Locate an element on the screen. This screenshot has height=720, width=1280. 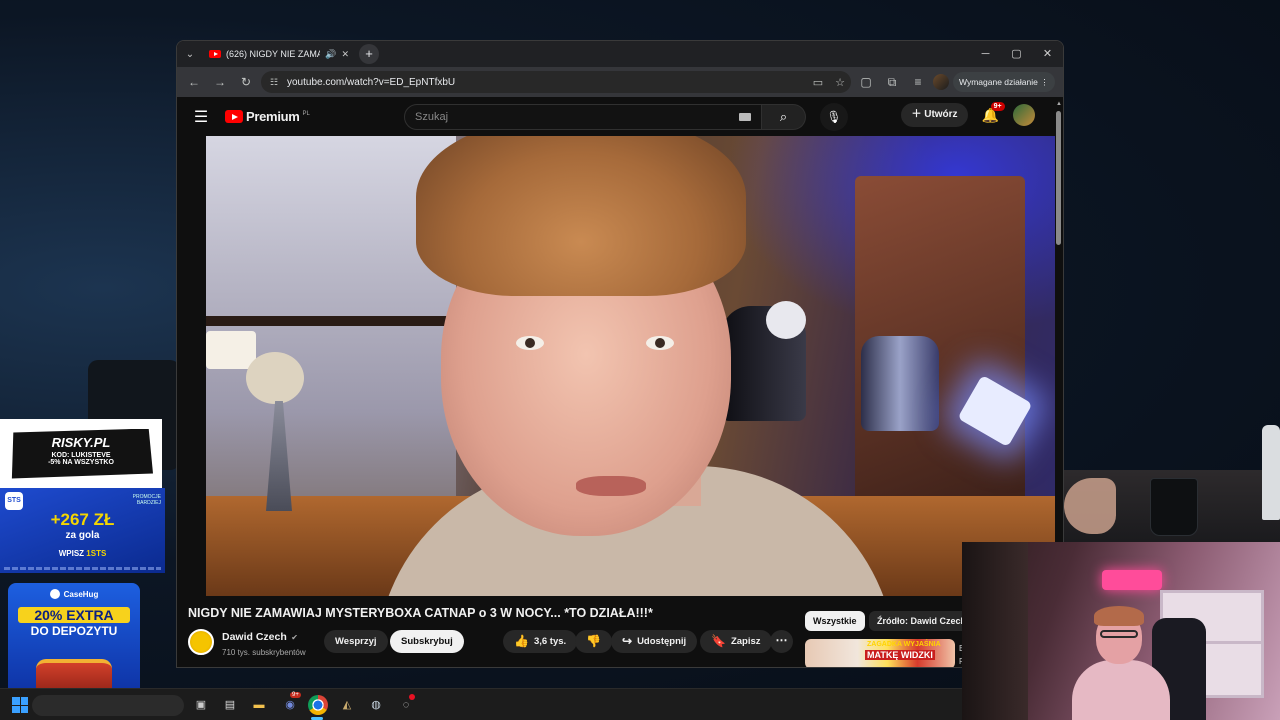
reload-icon: ↻ is located at coordinates (246, 82).